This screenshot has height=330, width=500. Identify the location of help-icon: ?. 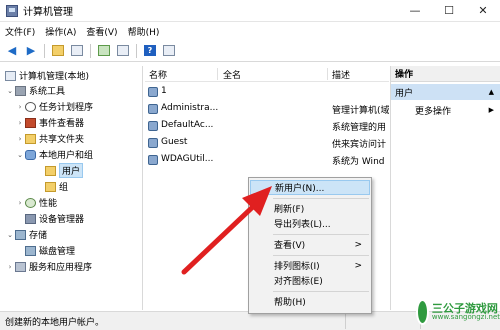
(150, 50).